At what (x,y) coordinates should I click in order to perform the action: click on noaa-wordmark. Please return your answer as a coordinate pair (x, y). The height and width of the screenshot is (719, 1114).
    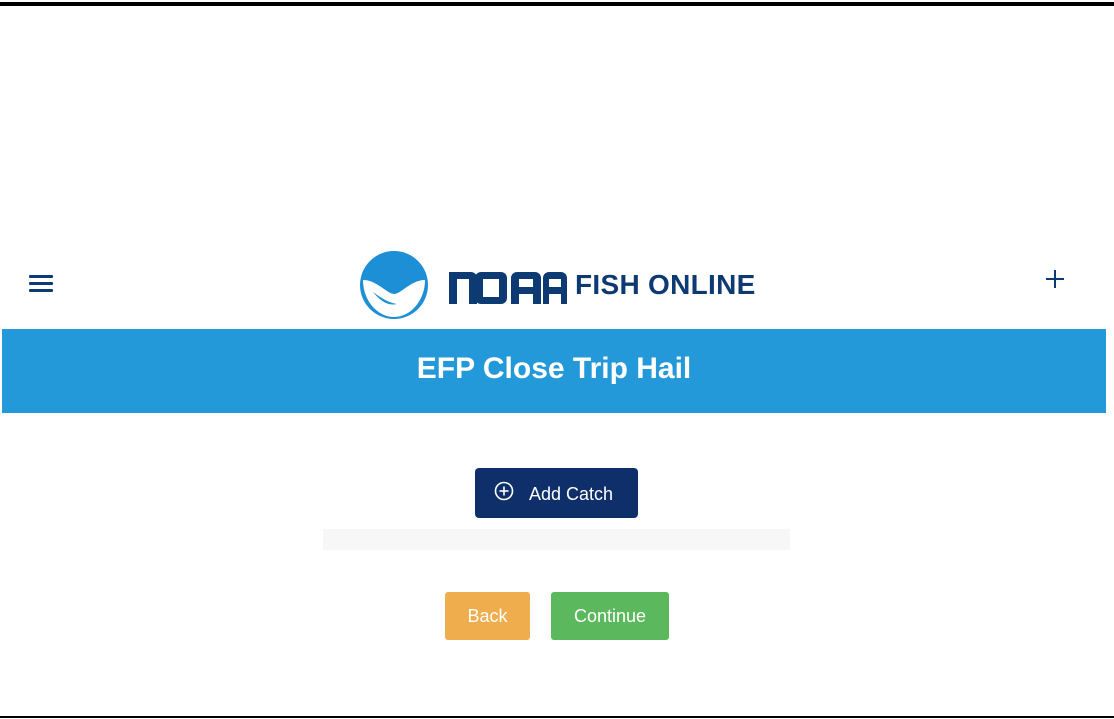
    Looking at the image, I should click on (508, 288).